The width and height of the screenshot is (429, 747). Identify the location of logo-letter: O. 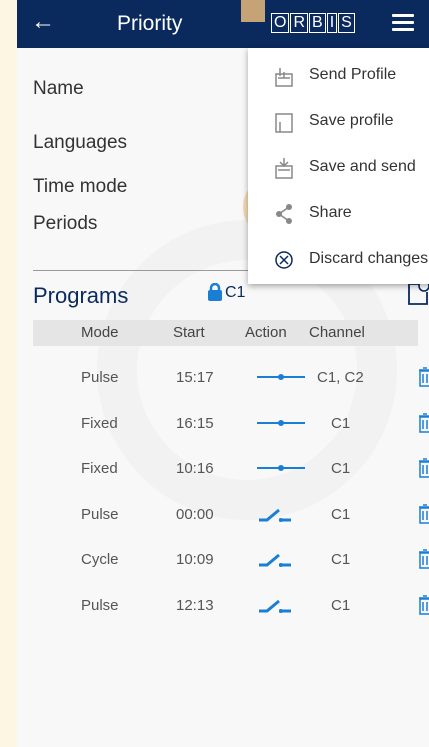
(280, 23).